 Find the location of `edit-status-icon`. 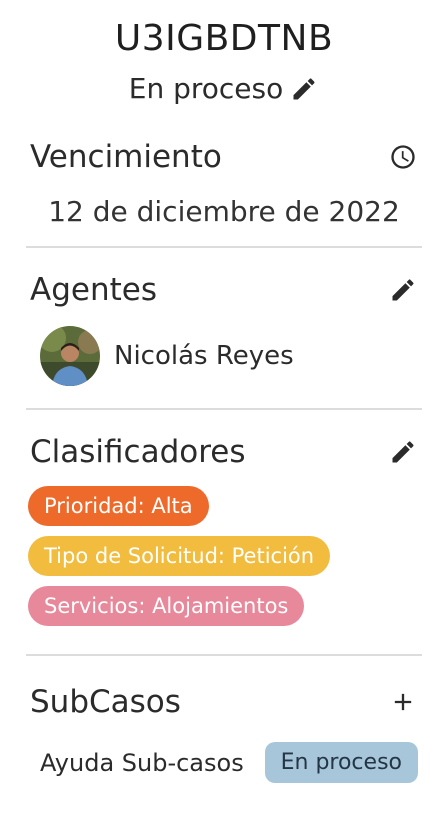

edit-status-icon is located at coordinates (304, 89).